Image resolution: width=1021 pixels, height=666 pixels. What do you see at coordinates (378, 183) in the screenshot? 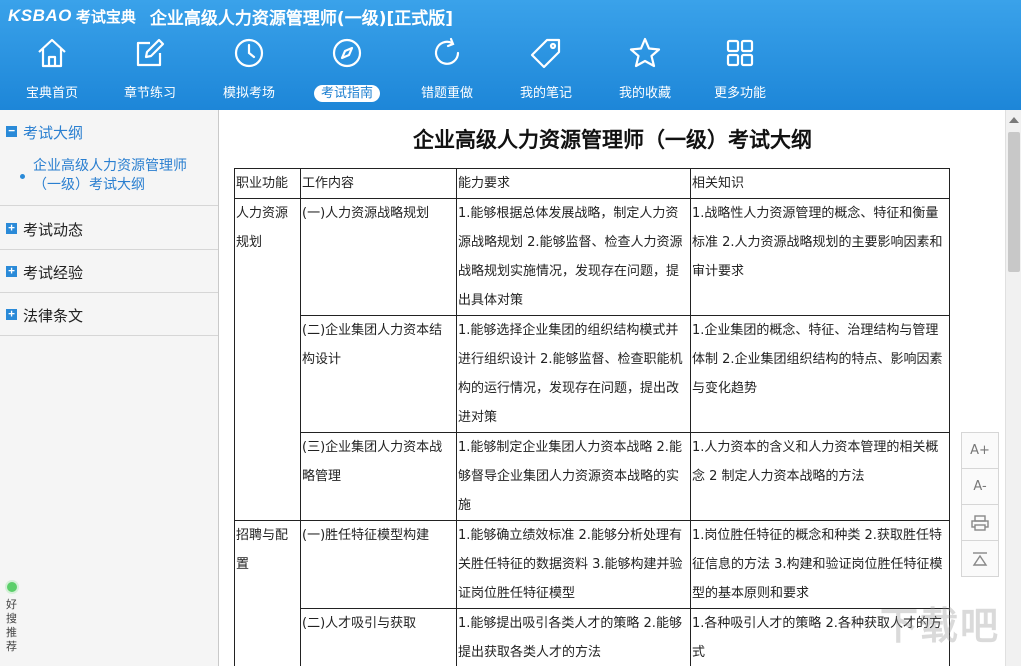
I see `column-header: 工作内容` at bounding box center [378, 183].